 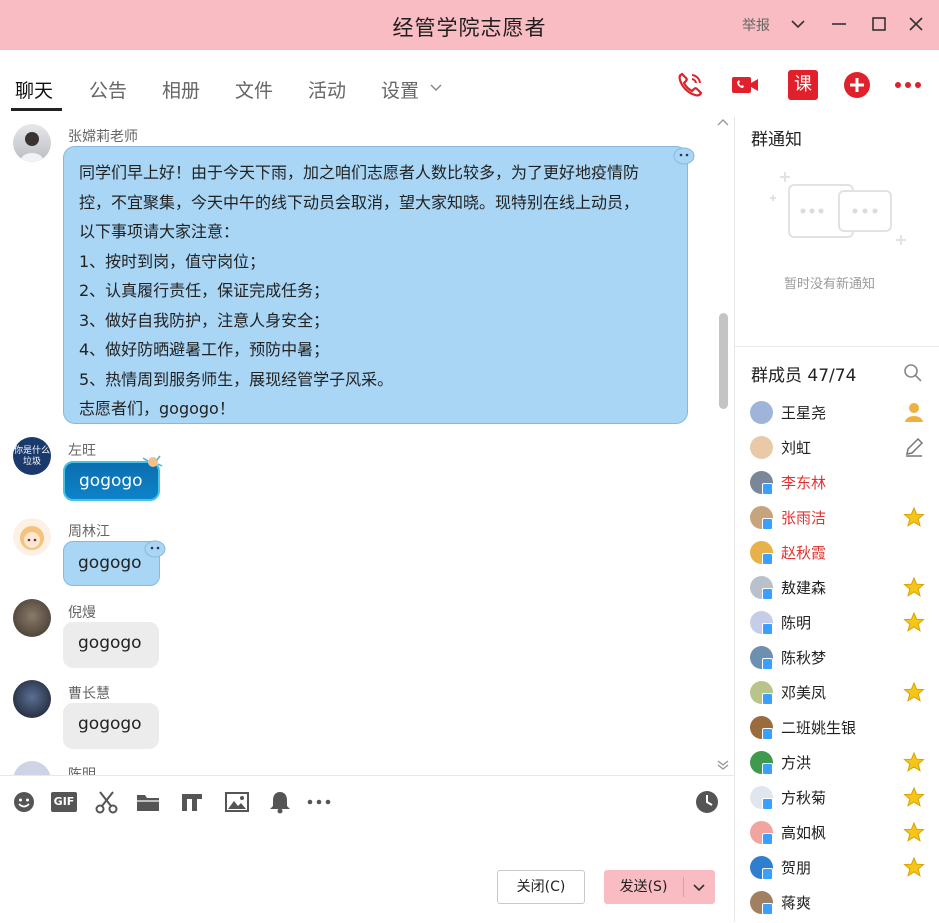 What do you see at coordinates (159, 231) in the screenshot?
I see `message-line: 以下事项请大家注意：` at bounding box center [159, 231].